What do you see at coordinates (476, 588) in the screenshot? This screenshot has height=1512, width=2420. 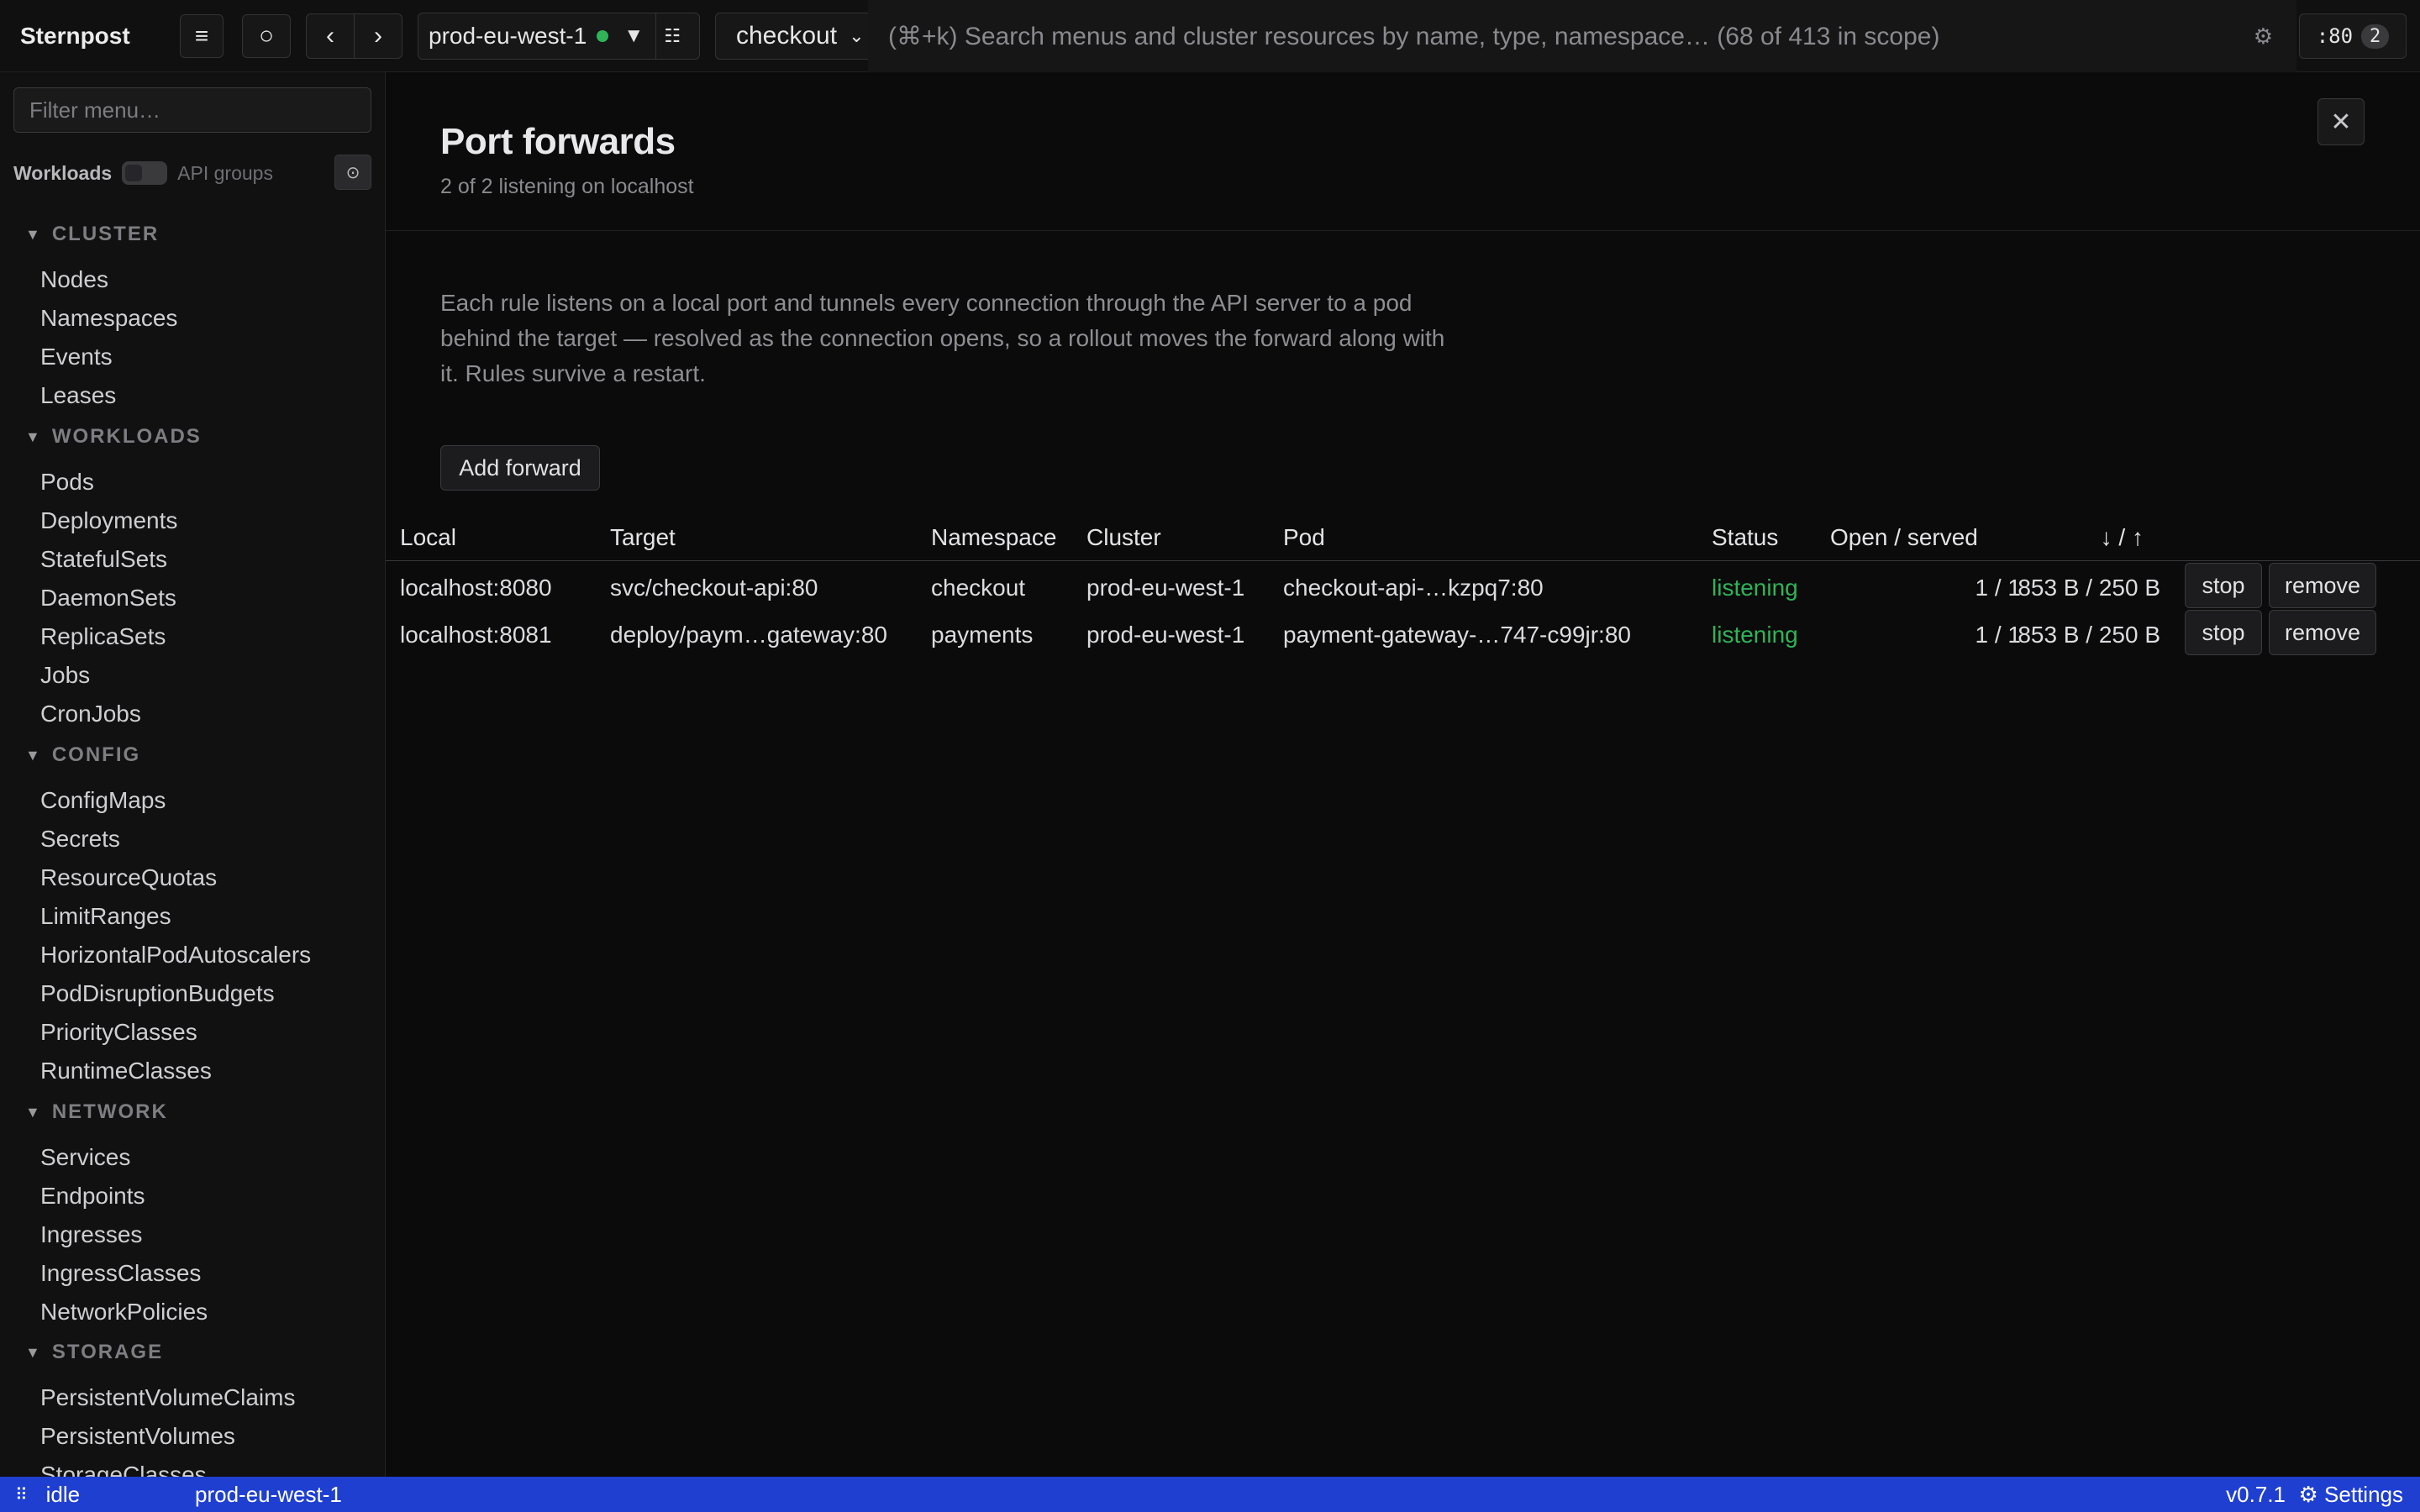 I see `cell-local: localhost:8080` at bounding box center [476, 588].